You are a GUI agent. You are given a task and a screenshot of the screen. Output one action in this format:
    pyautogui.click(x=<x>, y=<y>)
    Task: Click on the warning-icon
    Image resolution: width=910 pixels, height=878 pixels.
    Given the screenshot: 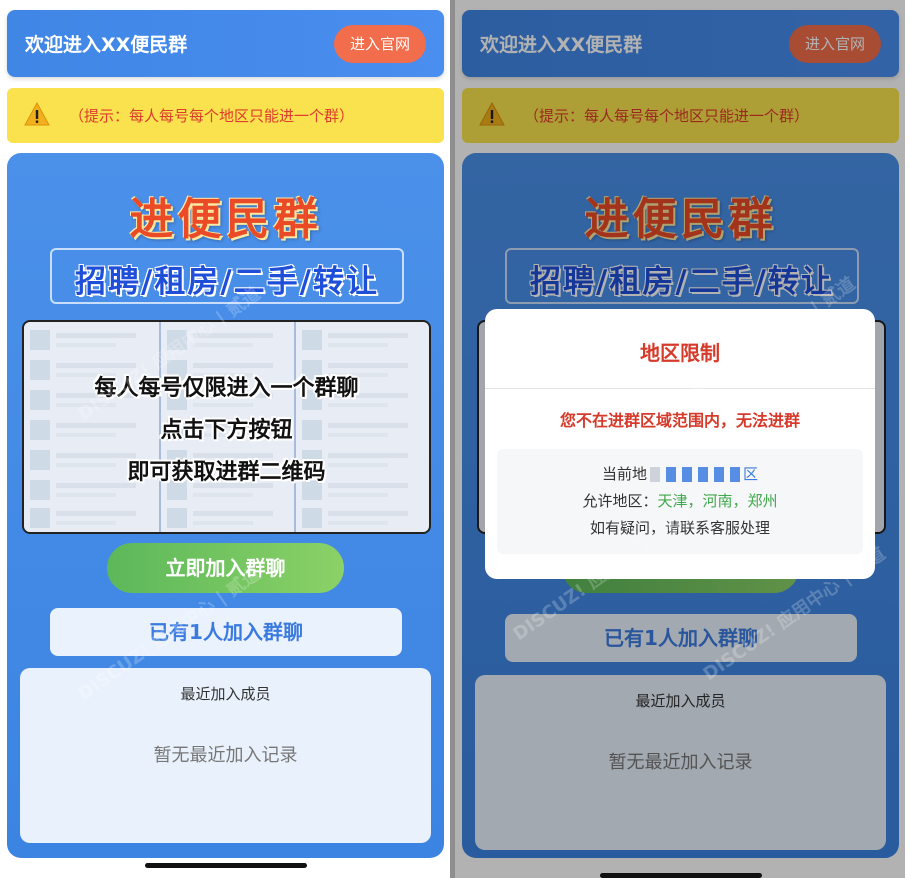 What is the action you would take?
    pyautogui.click(x=37, y=114)
    